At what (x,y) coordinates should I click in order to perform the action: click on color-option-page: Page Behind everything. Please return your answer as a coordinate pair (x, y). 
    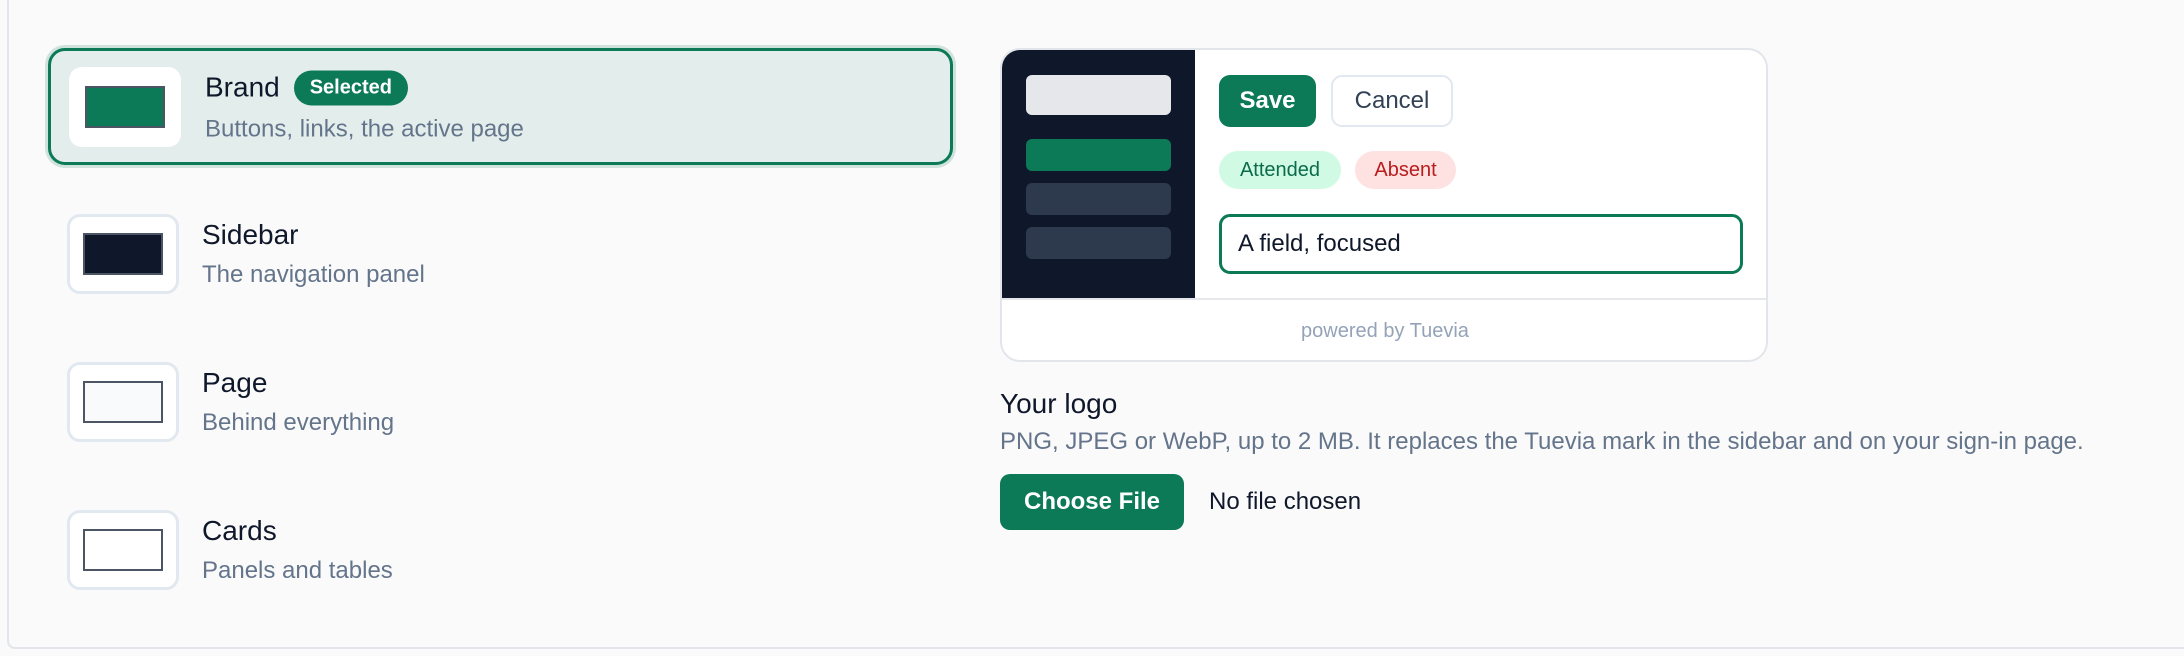
    Looking at the image, I should click on (500, 401).